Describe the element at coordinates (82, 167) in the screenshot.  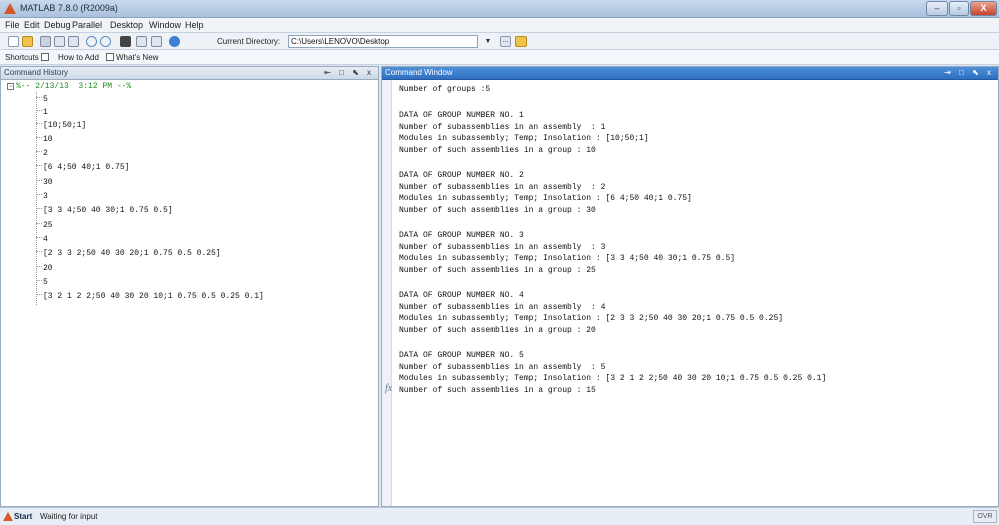
I see `history-item: [6 4;50 40;1 0.75]` at that location.